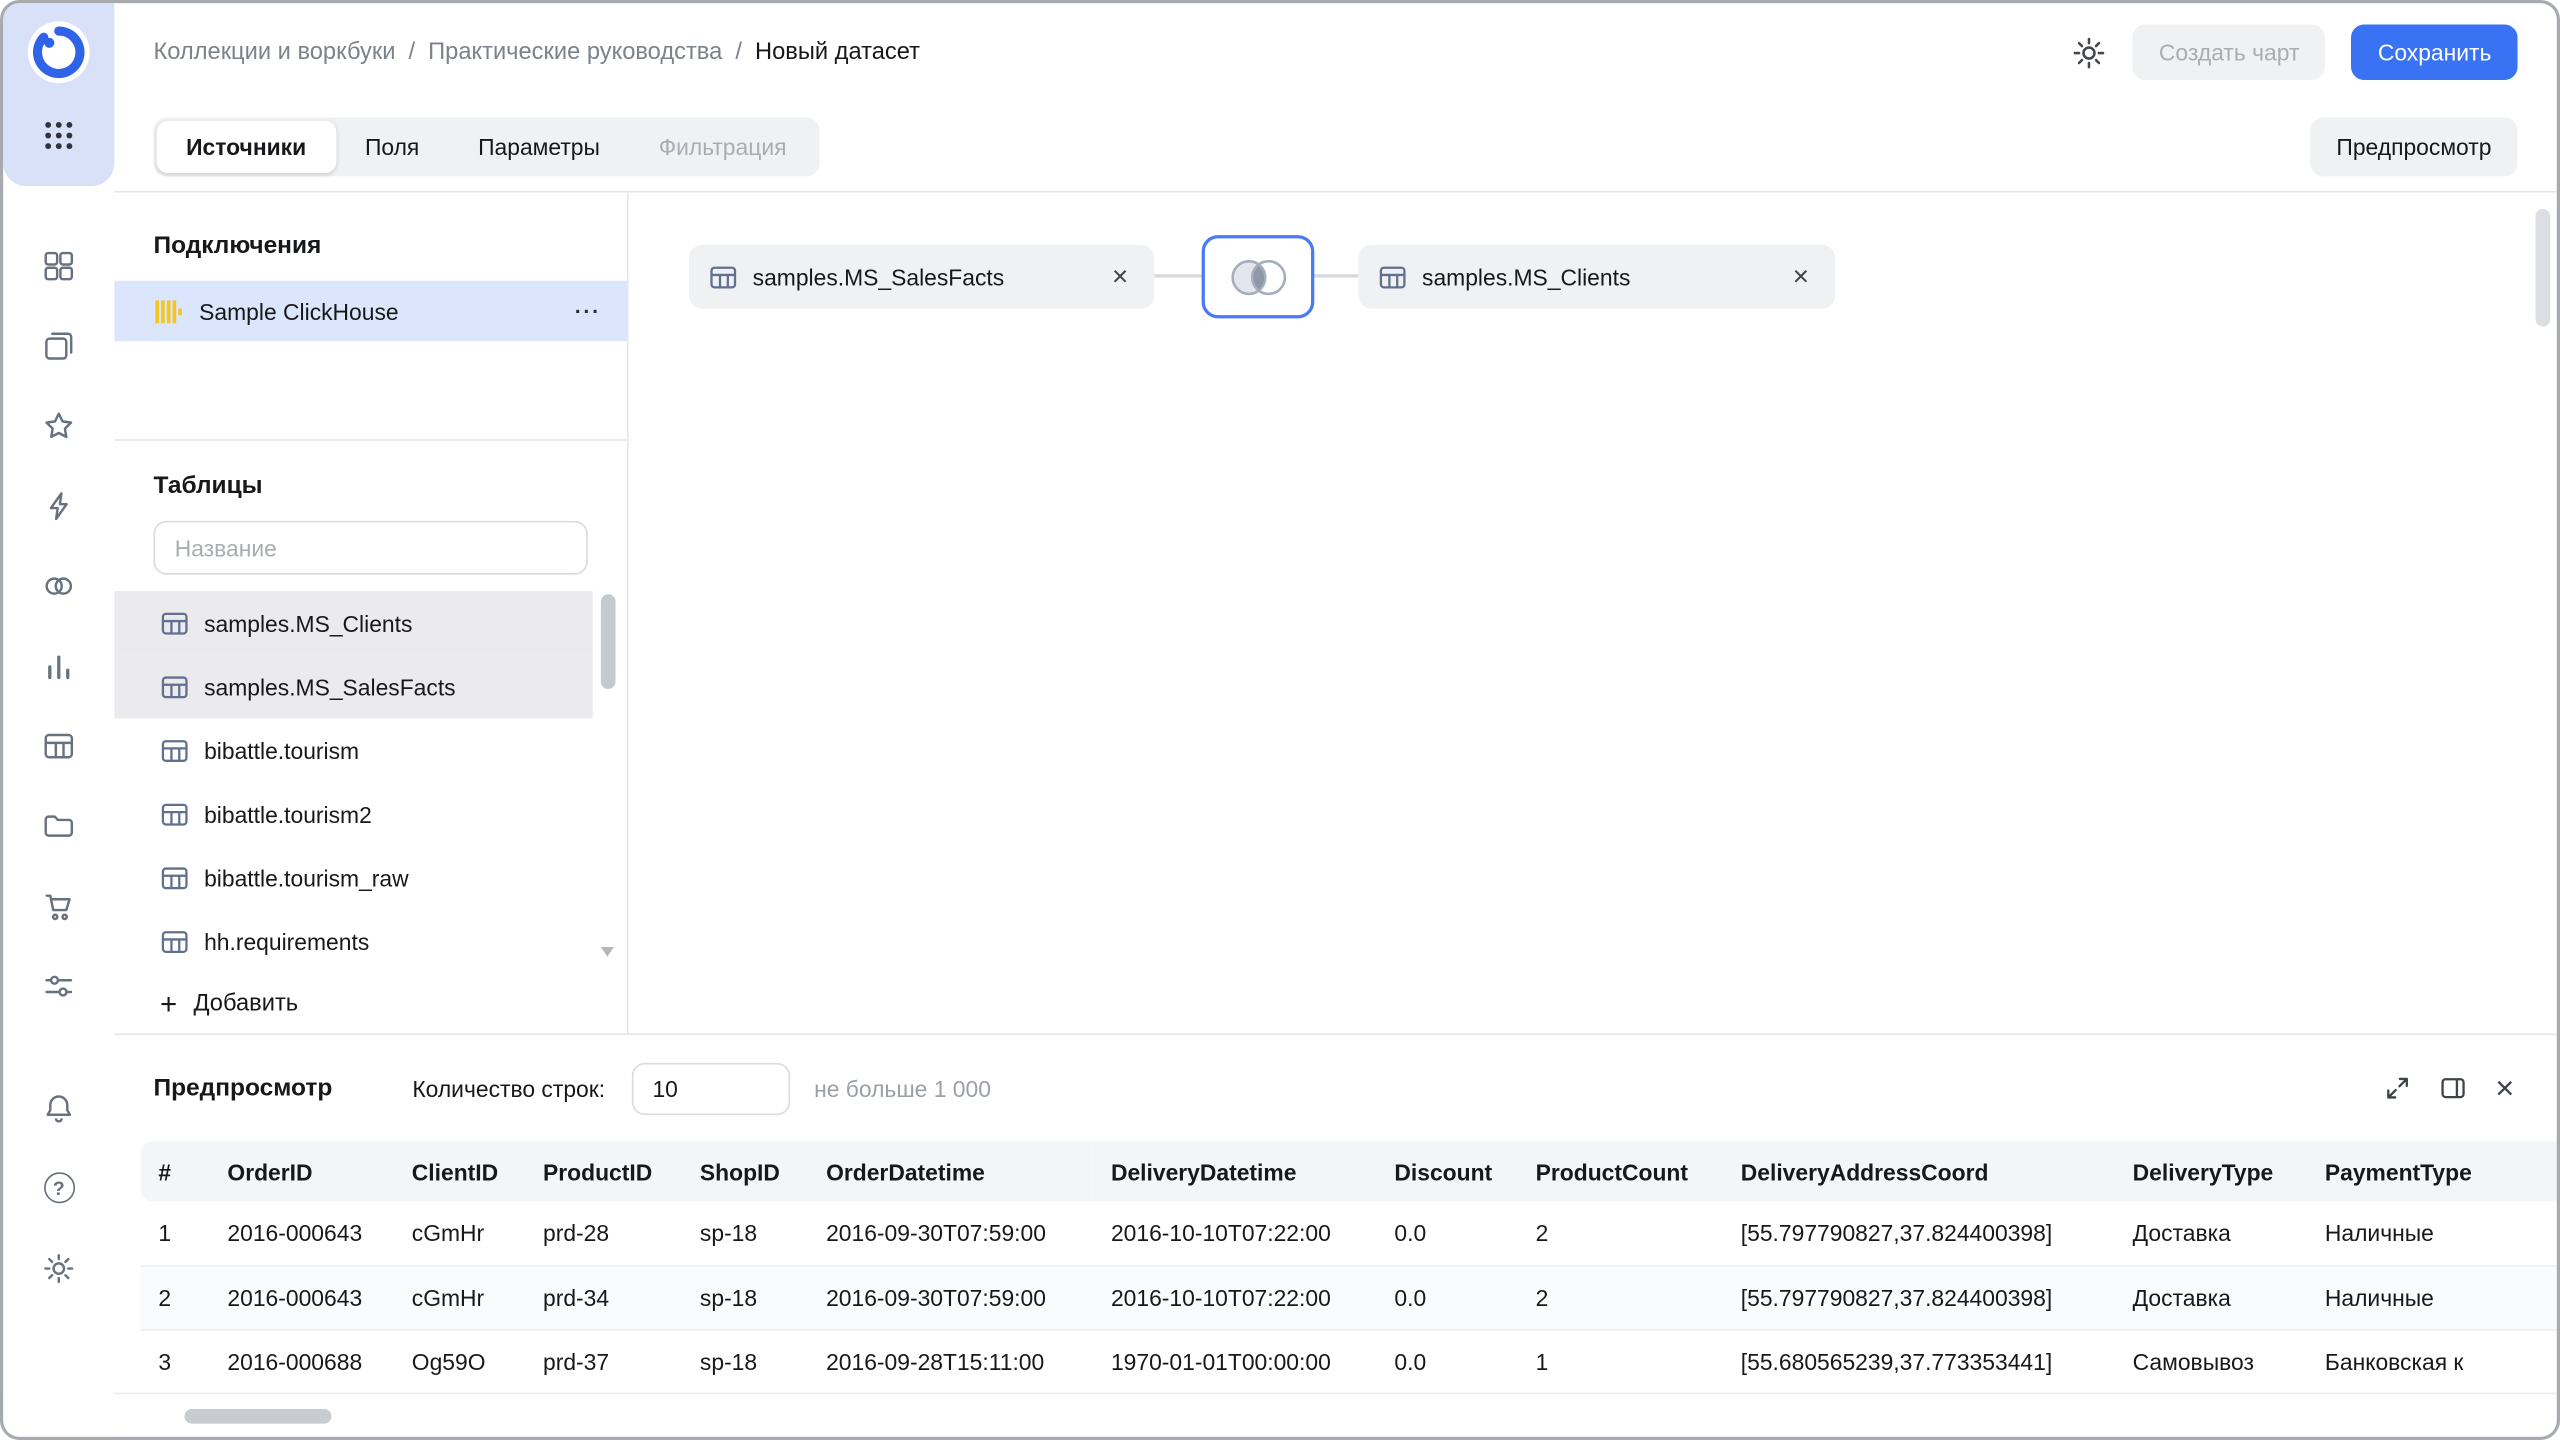 This screenshot has width=2560, height=1440. Describe the element at coordinates (878, 276) in the screenshot. I see `canvas-table-label: samples.MS_SalesFacts` at that location.